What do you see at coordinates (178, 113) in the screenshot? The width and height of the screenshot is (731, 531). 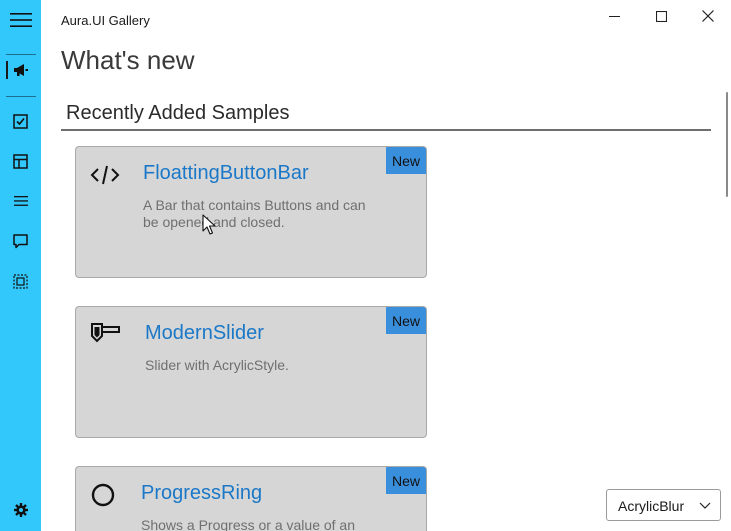 I see `section-title: Recently Added Samples` at bounding box center [178, 113].